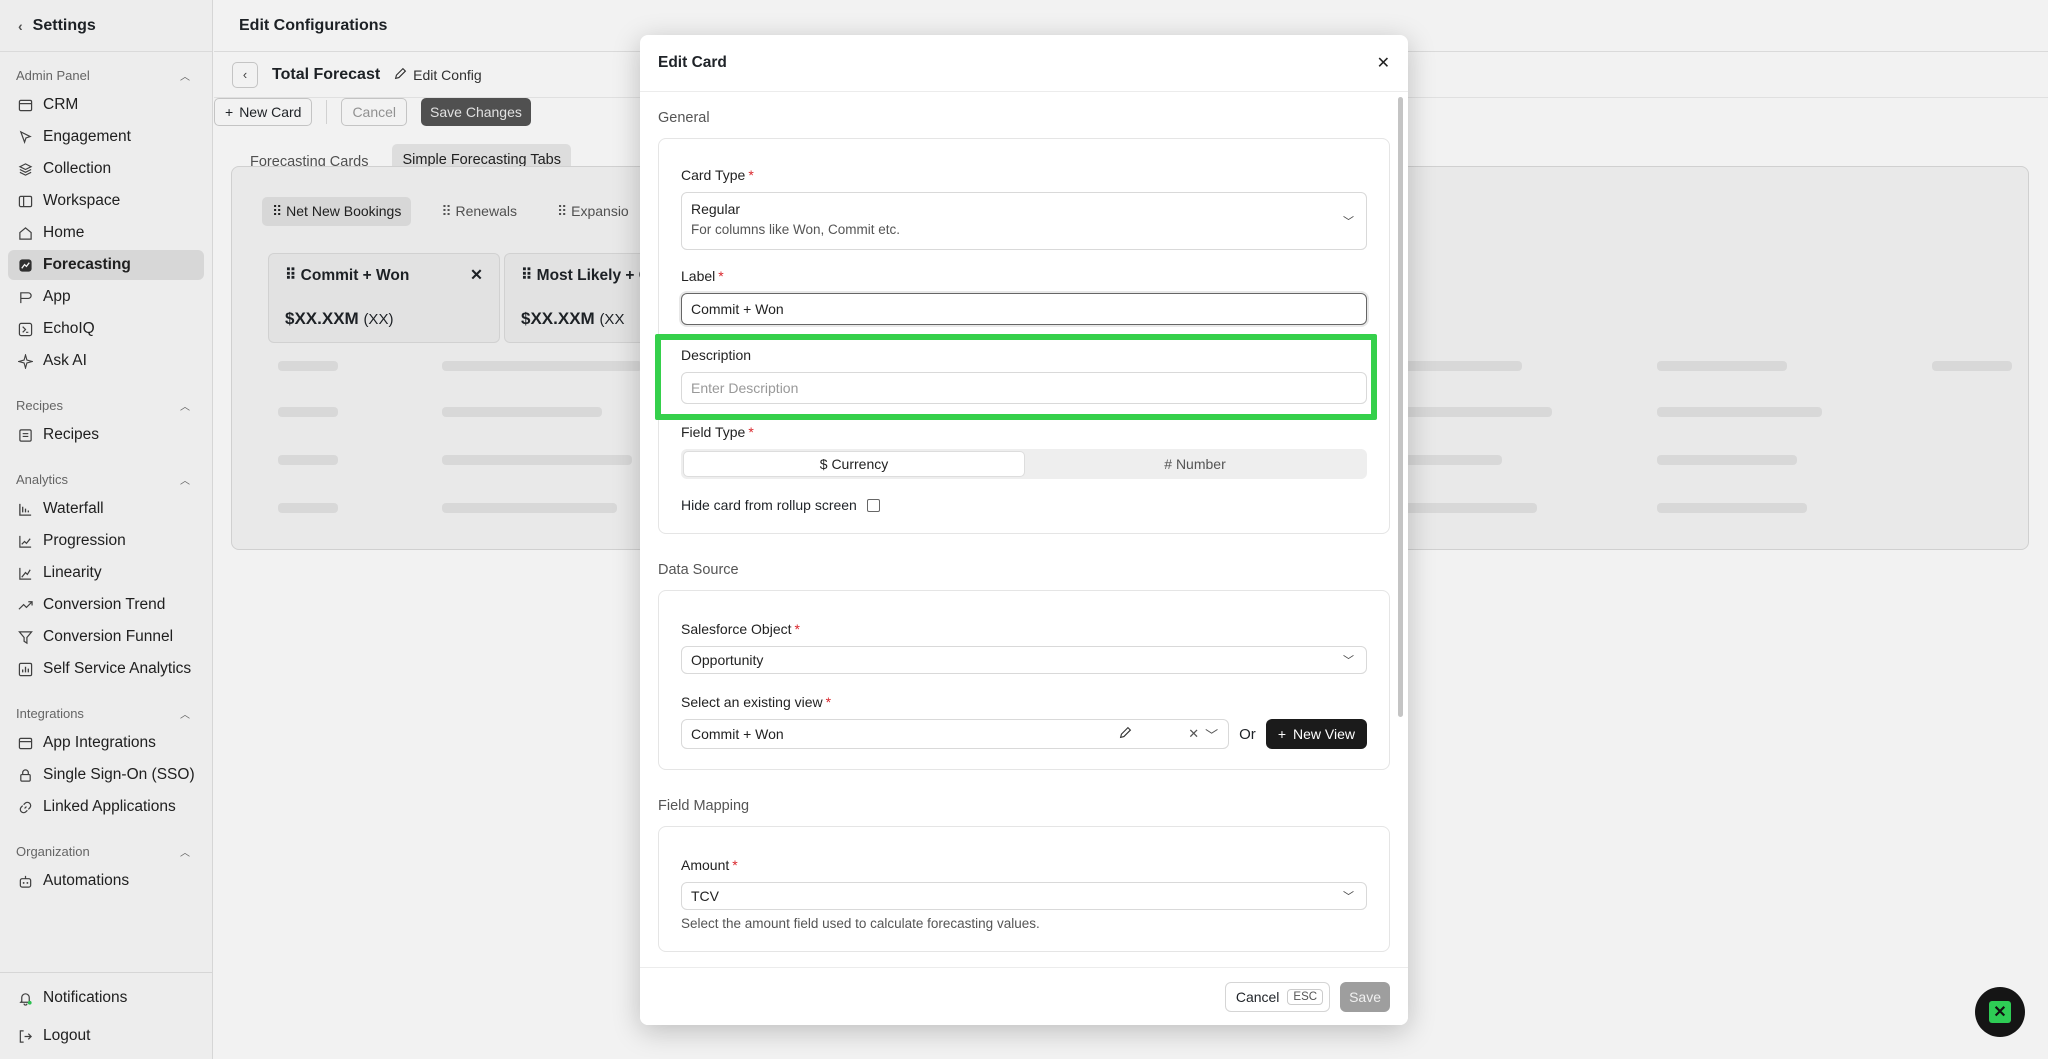  I want to click on general-section-title: General, so click(684, 118).